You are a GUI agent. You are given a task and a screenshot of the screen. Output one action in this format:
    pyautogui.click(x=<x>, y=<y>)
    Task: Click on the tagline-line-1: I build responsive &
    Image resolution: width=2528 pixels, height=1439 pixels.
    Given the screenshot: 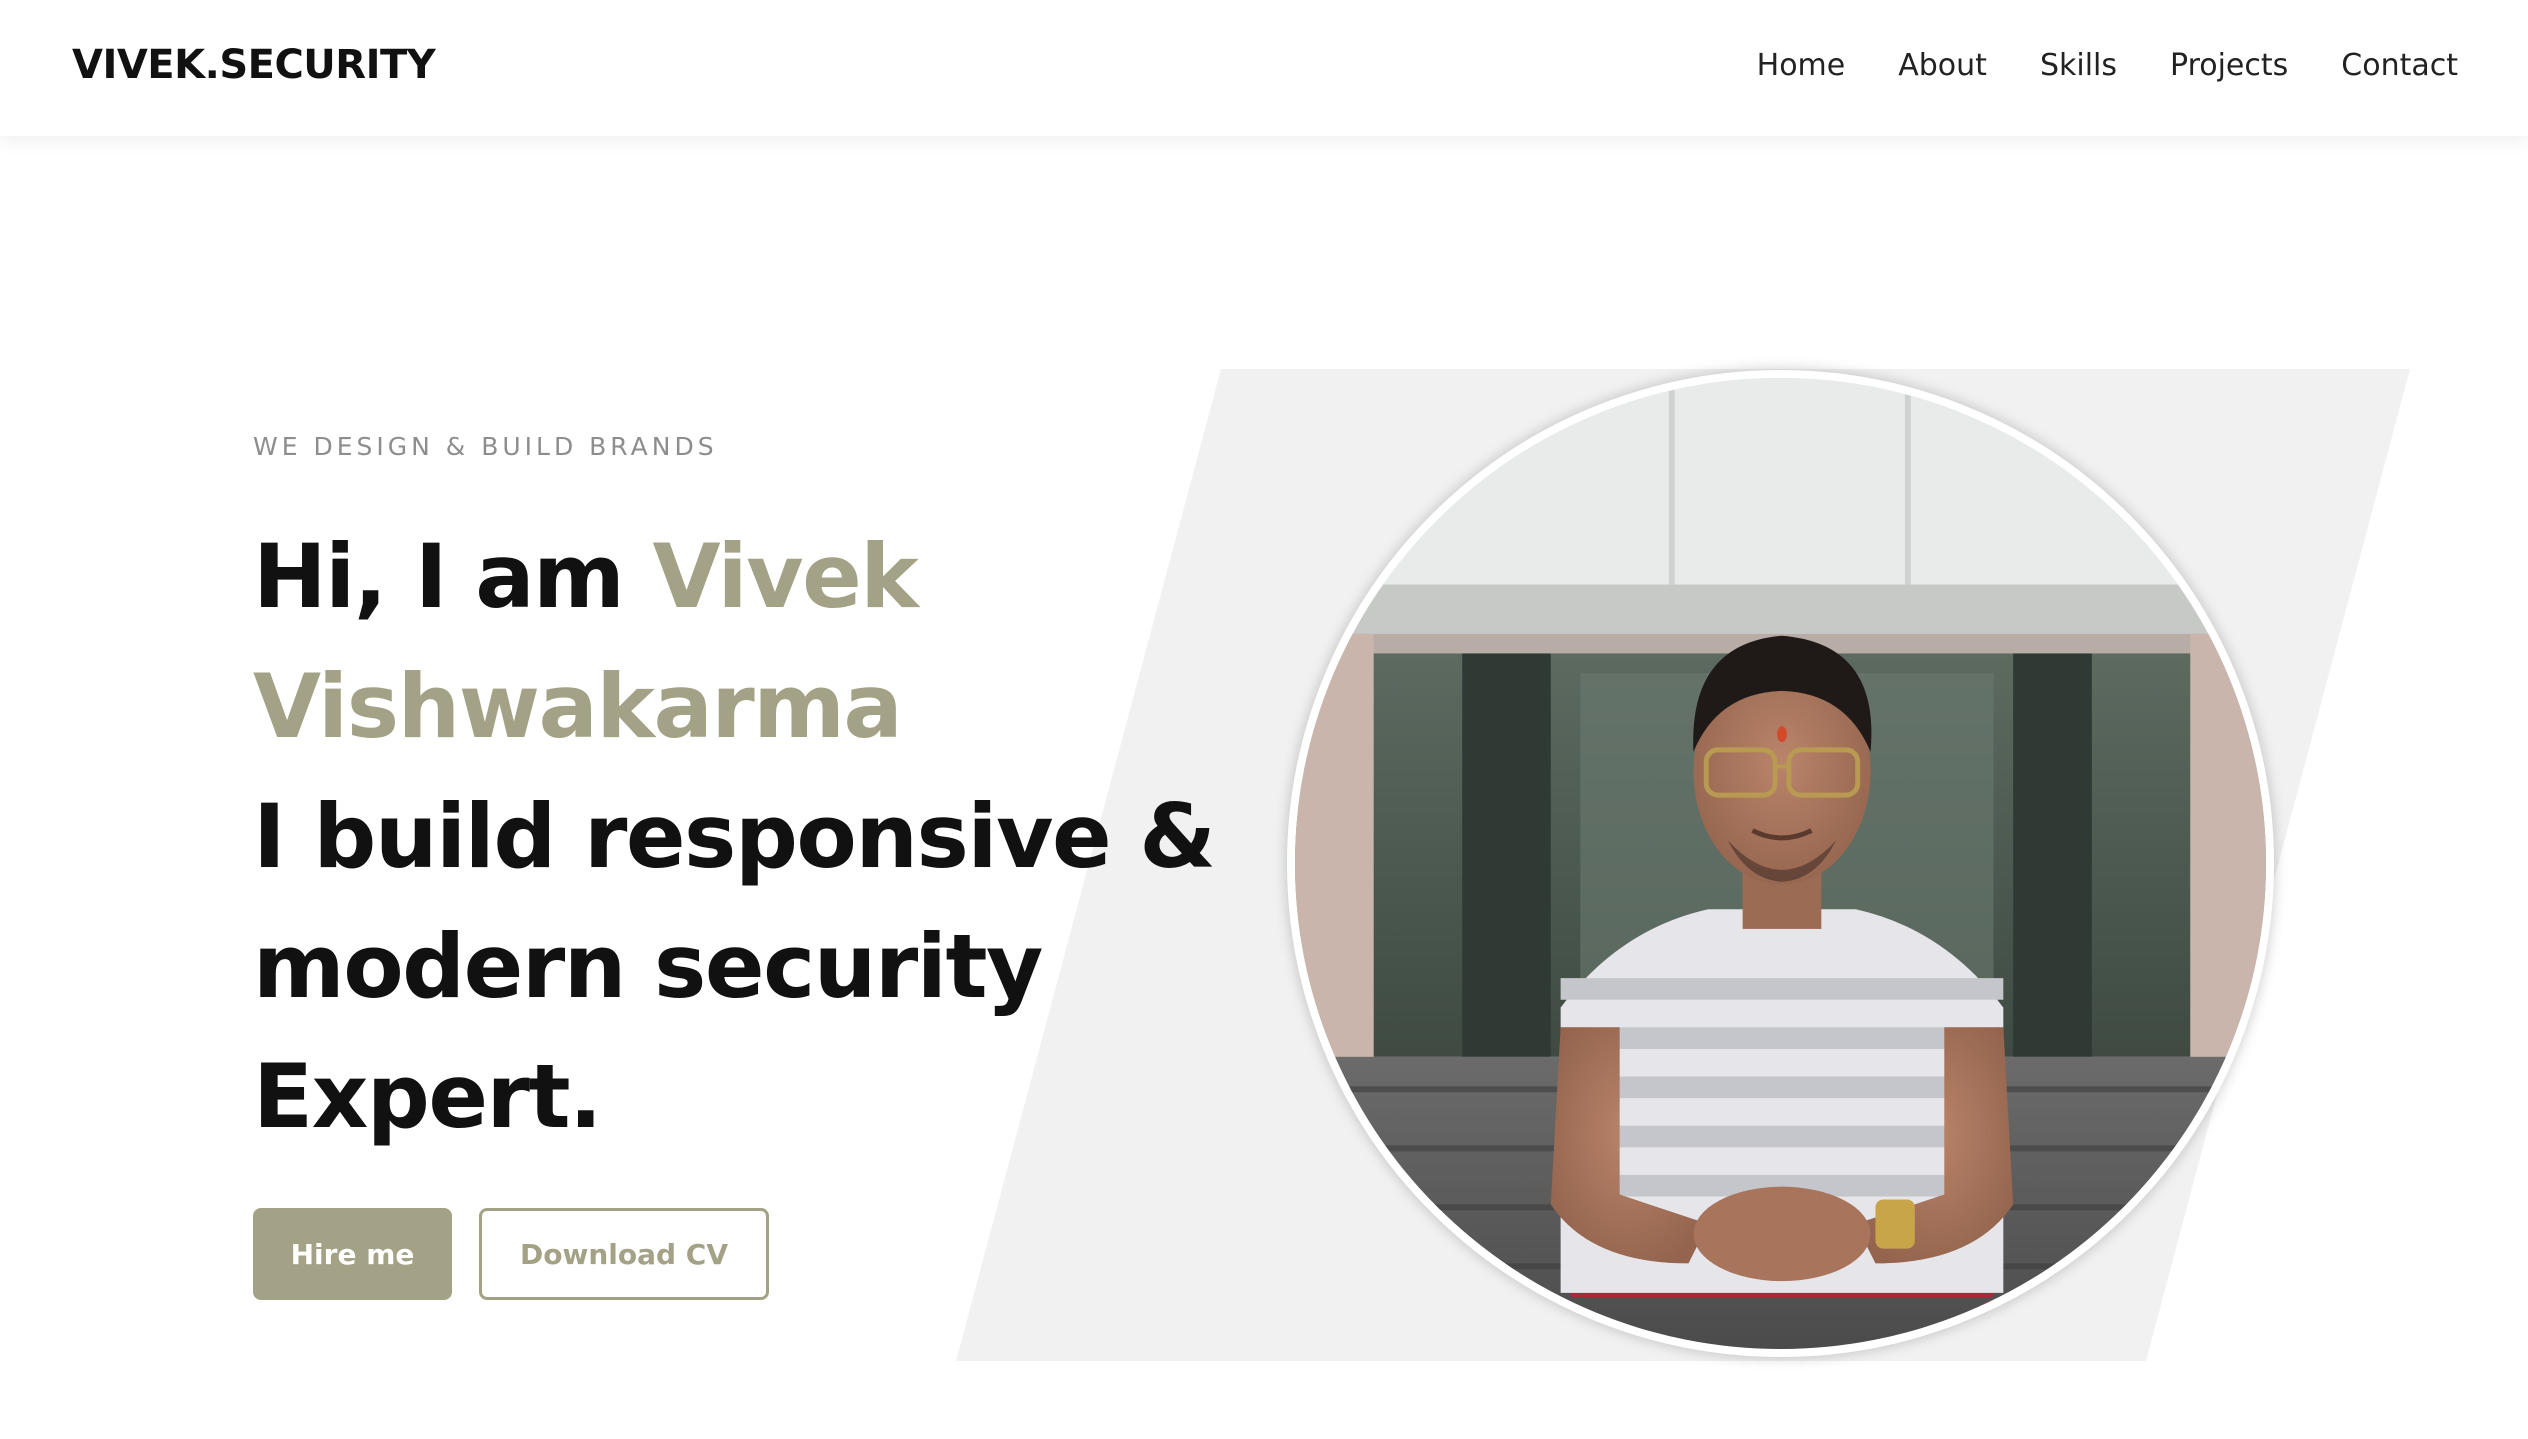 What is the action you would take?
    pyautogui.click(x=734, y=836)
    